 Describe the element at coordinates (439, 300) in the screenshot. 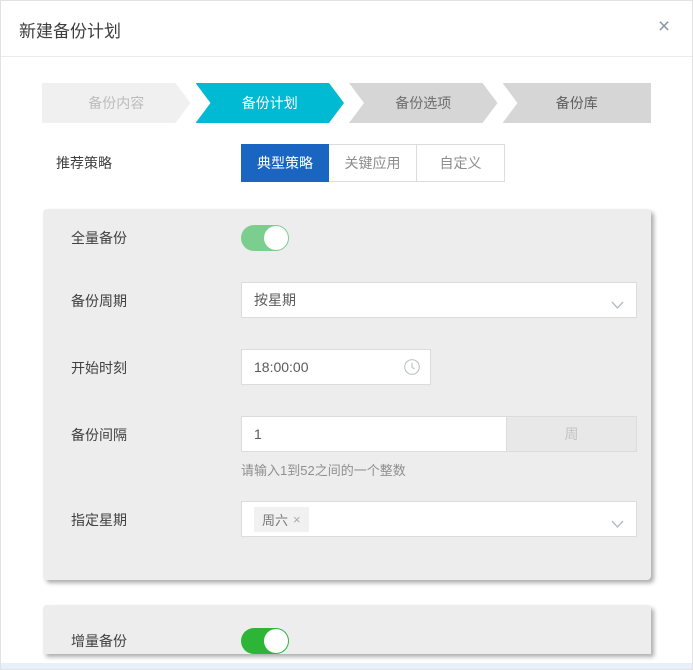

I see `backup-cycle-select: 按星期` at that location.